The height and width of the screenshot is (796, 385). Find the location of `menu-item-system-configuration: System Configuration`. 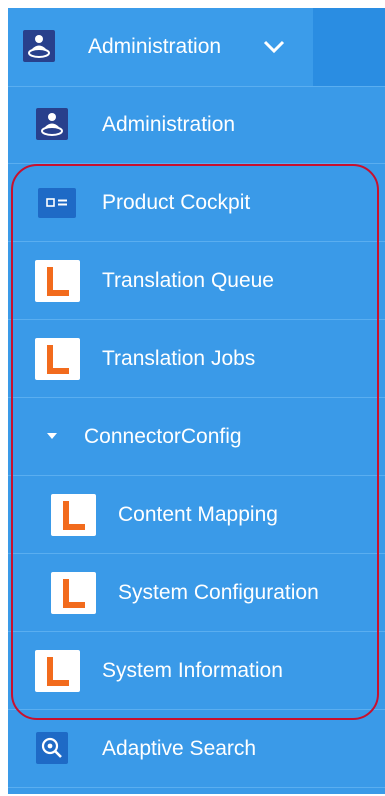

menu-item-system-configuration: System Configuration is located at coordinates (196, 593).